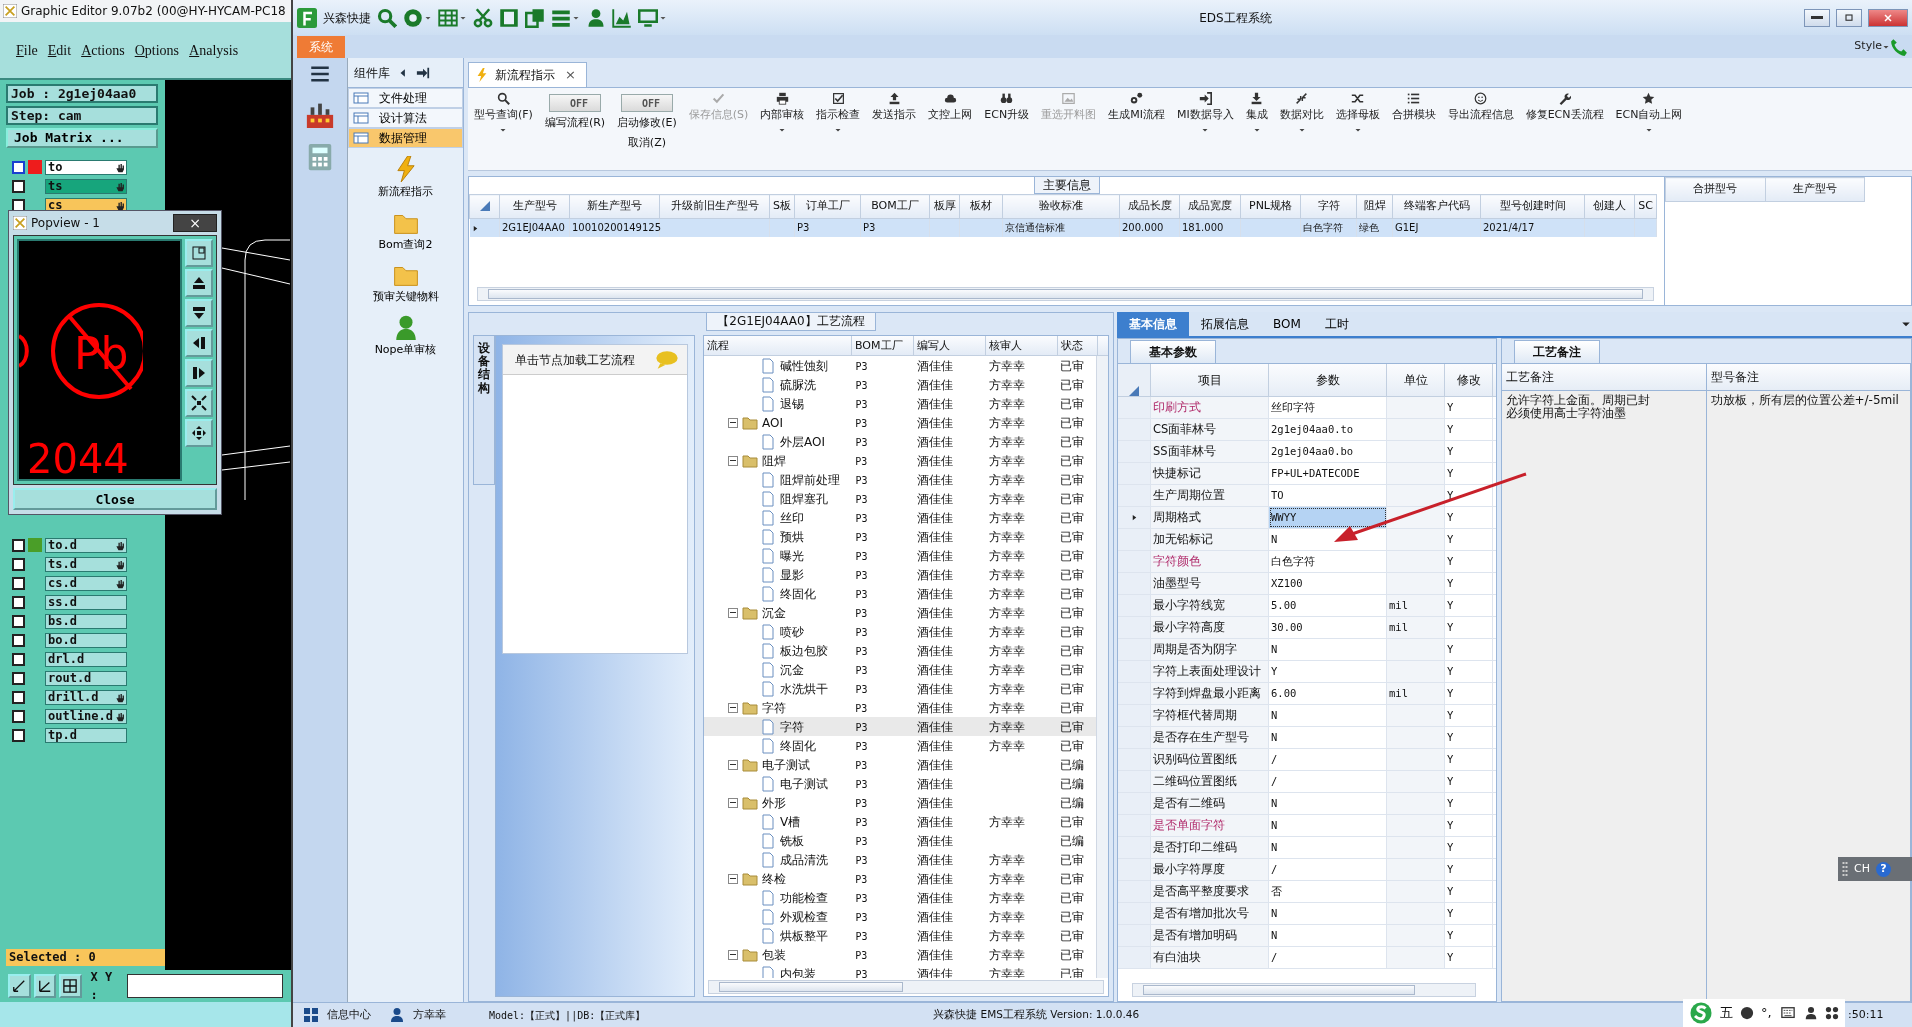 This screenshot has width=1912, height=1027. Describe the element at coordinates (1061, 206) in the screenshot. I see `column-header: 验收标准` at that location.